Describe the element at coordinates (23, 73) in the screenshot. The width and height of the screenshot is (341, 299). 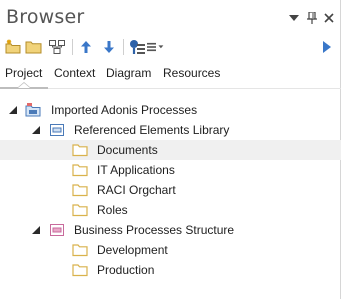
I see `tab-project: Project` at that location.